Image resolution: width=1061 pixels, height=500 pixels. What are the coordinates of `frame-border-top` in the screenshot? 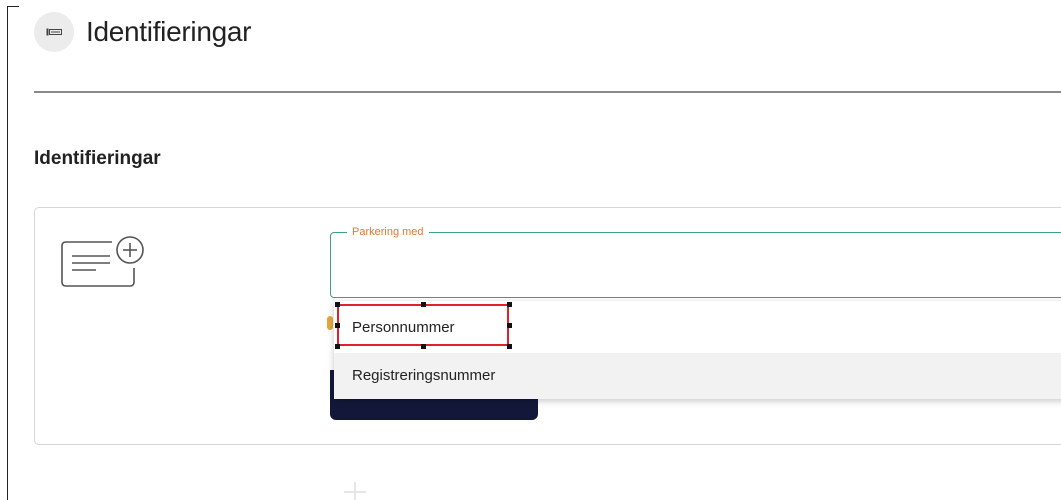 It's located at (13, 6).